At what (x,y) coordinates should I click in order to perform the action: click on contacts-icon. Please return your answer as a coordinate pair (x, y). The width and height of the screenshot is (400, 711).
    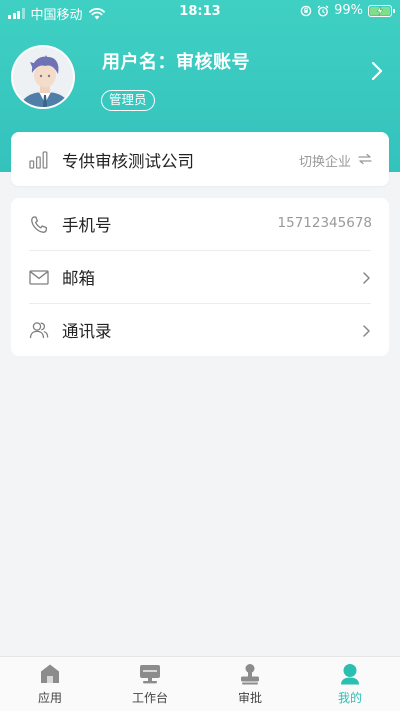
    Looking at the image, I should click on (39, 330).